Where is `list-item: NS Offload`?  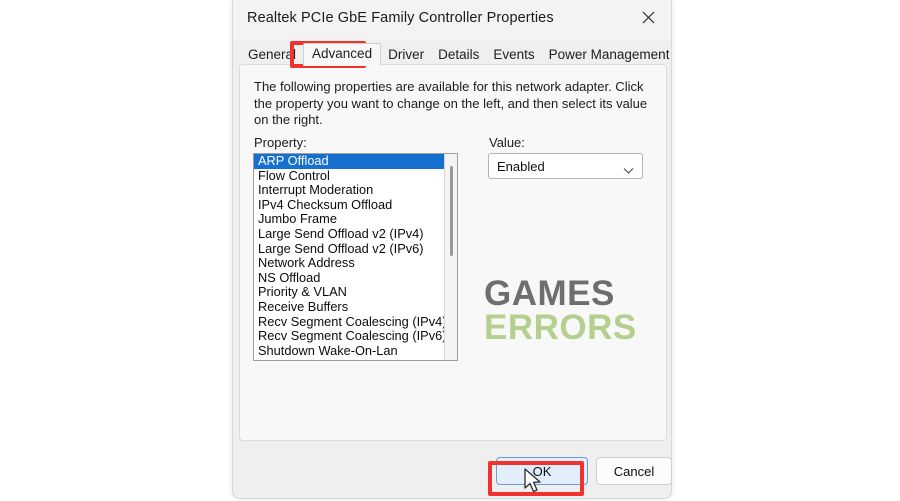
list-item: NS Offload is located at coordinates (350, 278).